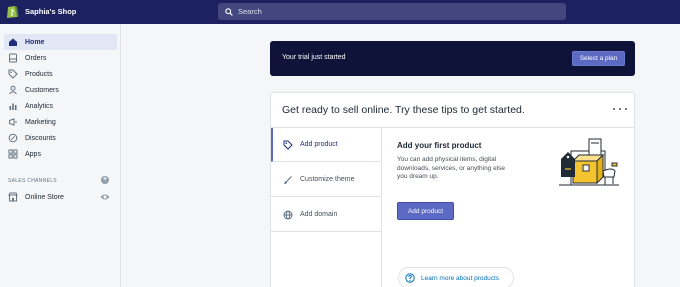 This screenshot has height=287, width=680. What do you see at coordinates (44, 197) in the screenshot?
I see `sidebar-item-label: Online Store` at bounding box center [44, 197].